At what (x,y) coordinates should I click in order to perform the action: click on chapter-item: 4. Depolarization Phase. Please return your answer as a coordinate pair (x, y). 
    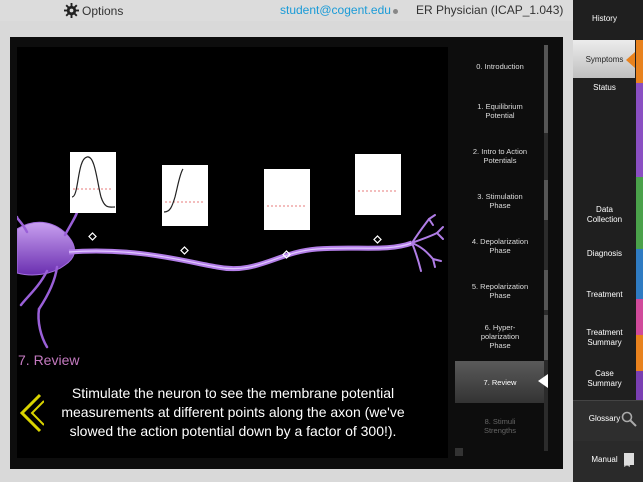
    Looking at the image, I should click on (500, 246).